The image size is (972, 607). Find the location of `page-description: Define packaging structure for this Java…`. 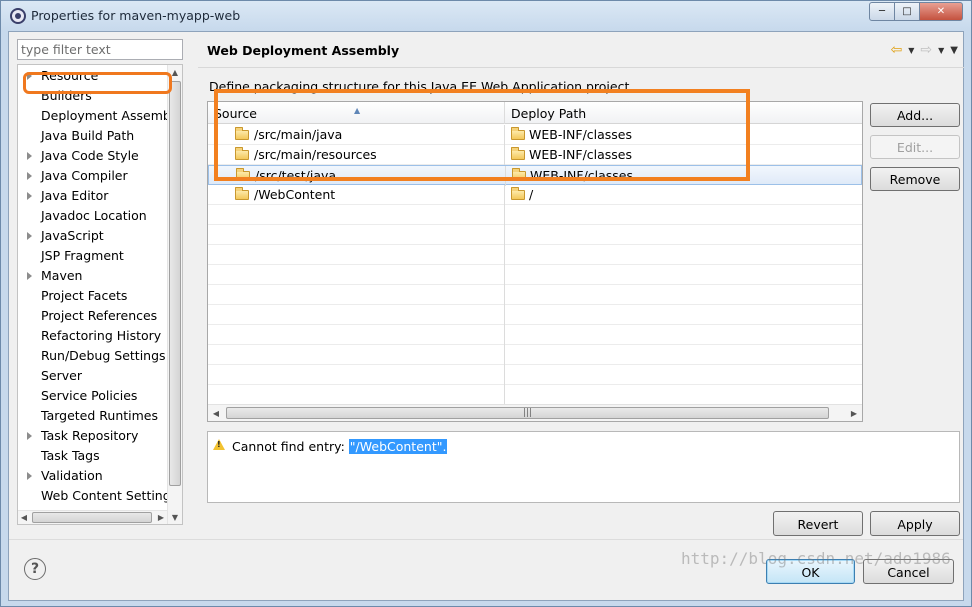

page-description: Define packaging structure for this Java… is located at coordinates (421, 86).